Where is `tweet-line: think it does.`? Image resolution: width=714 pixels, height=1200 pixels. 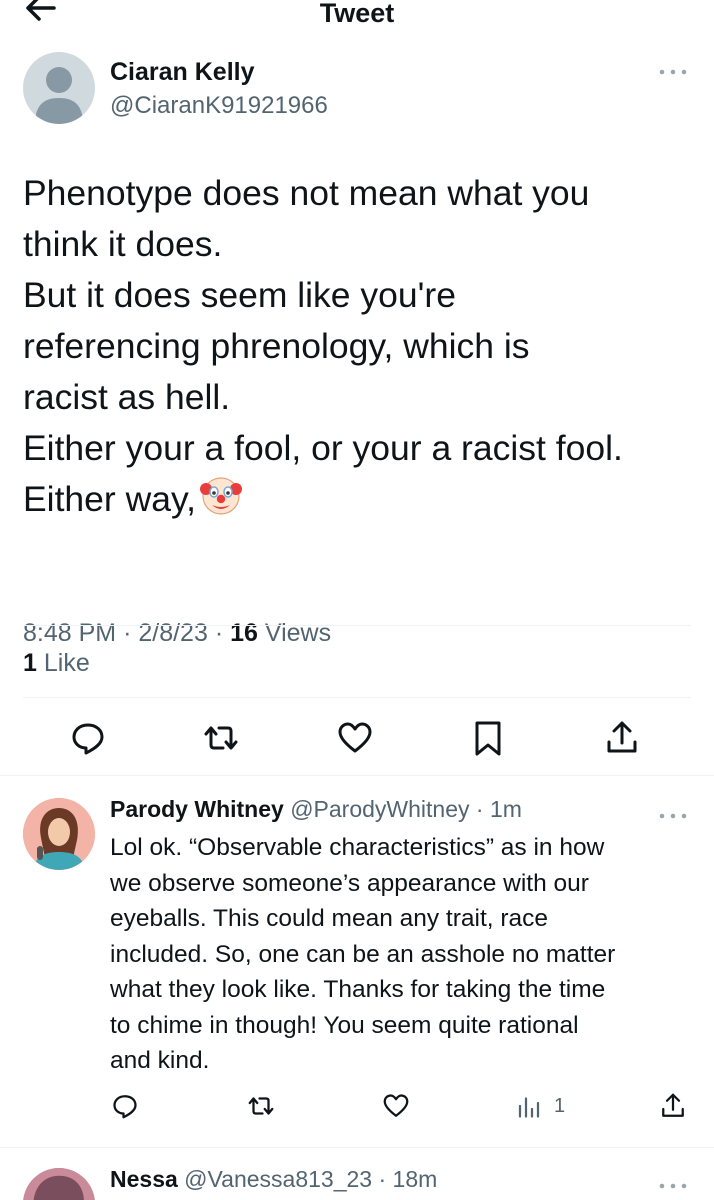
tweet-line: think it does. is located at coordinates (123, 244).